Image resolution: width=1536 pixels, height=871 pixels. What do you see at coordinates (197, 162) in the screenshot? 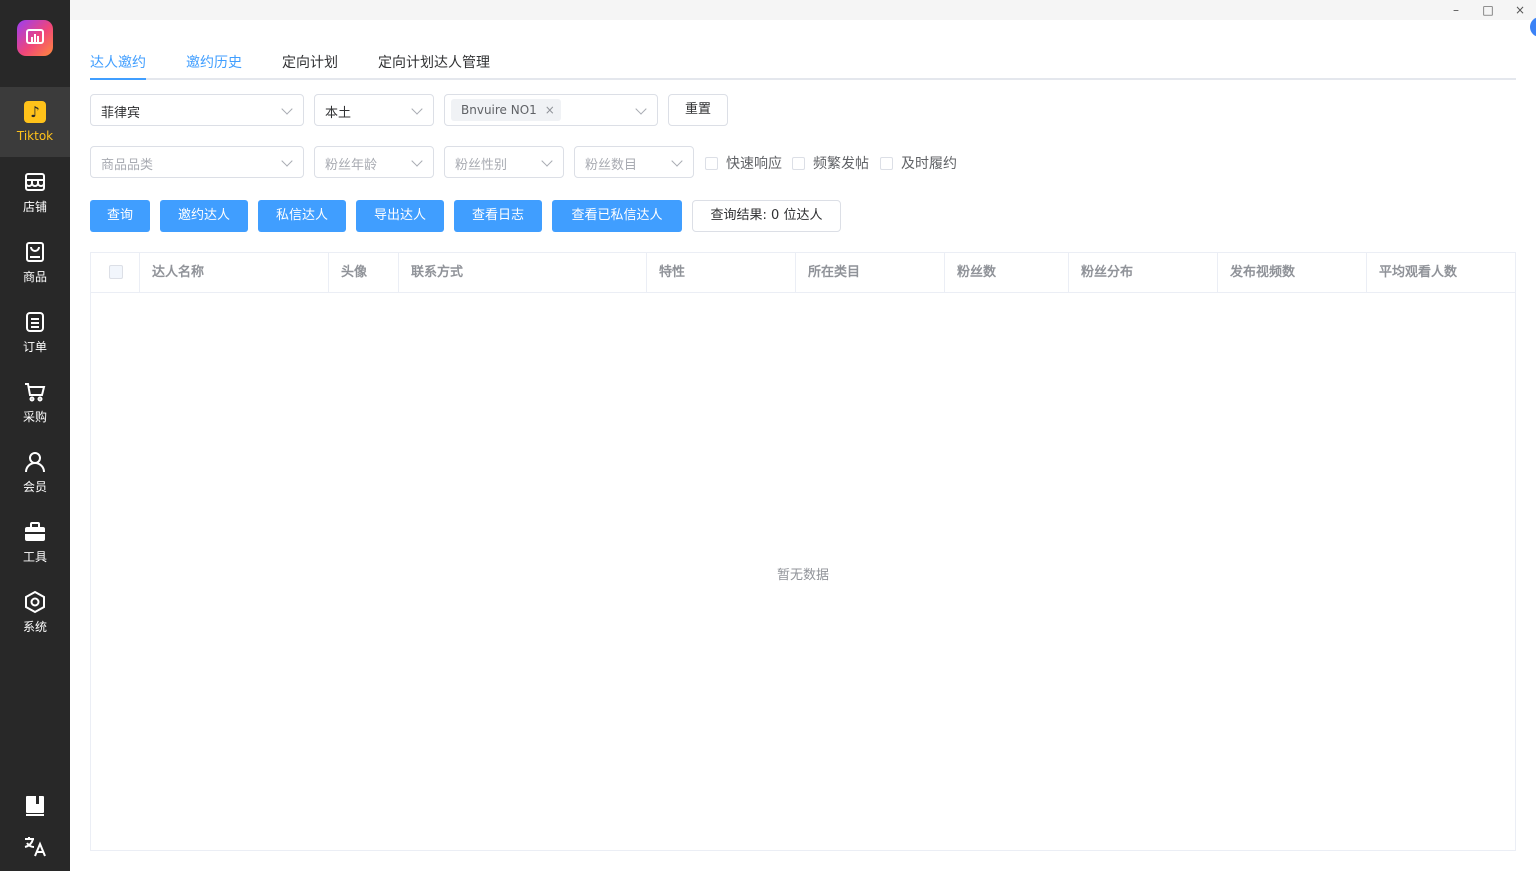
I see `category-select: 商品品类` at bounding box center [197, 162].